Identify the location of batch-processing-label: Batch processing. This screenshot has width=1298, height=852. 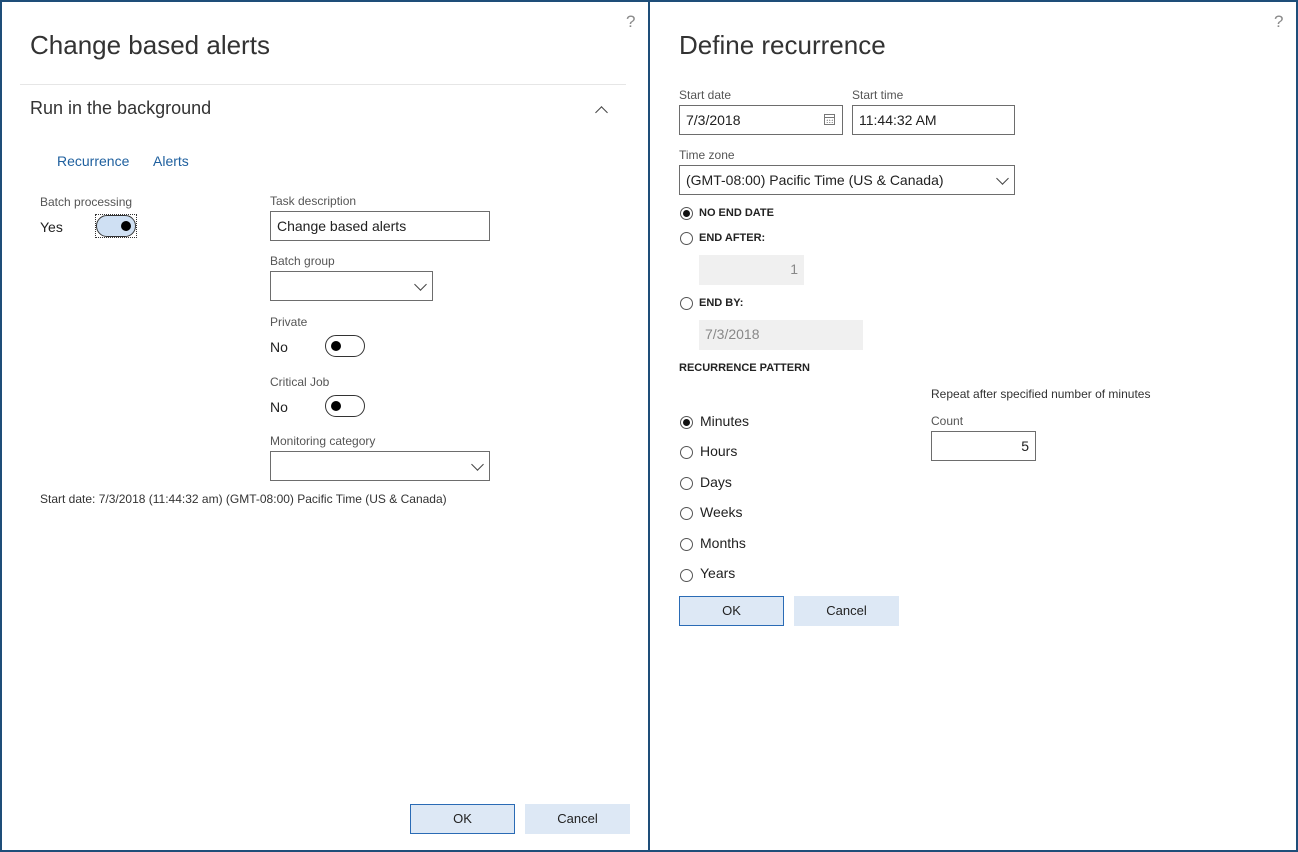
(86, 202).